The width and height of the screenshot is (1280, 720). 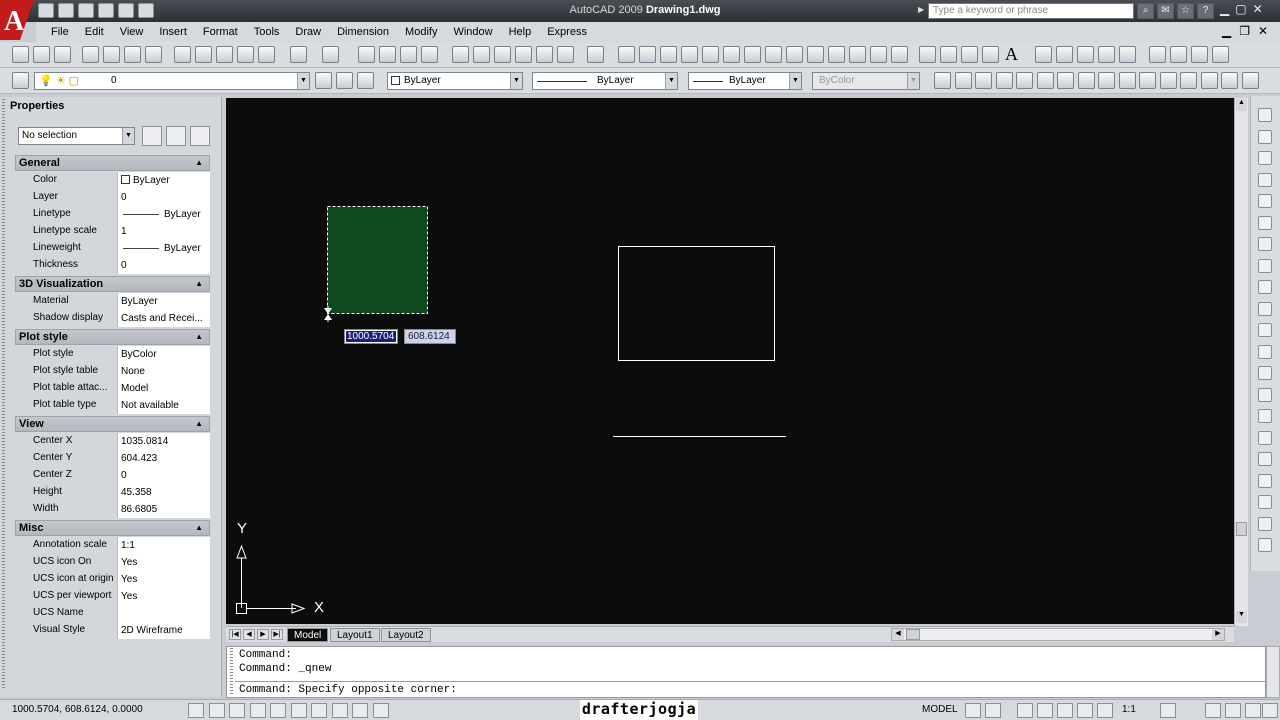 I want to click on section-header-plot-style: Plot style ▲, so click(x=112, y=337).